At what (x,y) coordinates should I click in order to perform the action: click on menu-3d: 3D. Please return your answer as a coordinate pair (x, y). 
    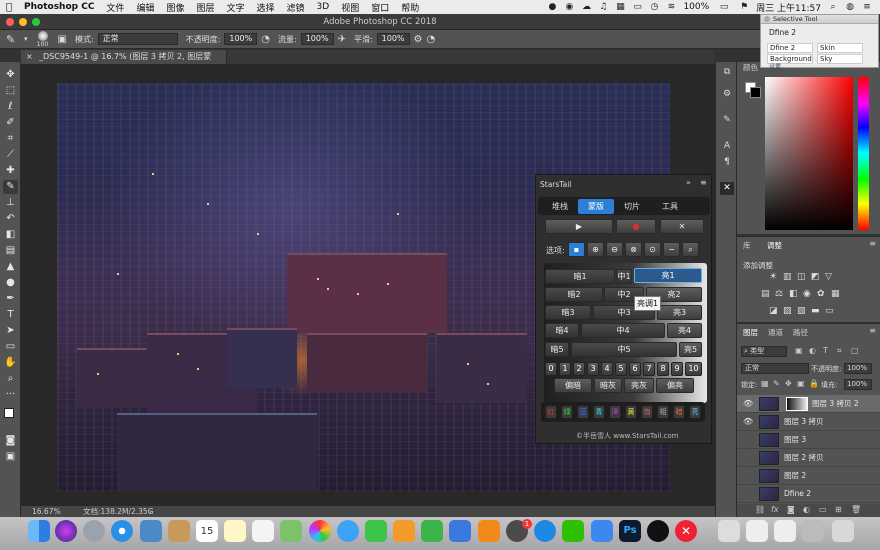
    Looking at the image, I should click on (323, 7).